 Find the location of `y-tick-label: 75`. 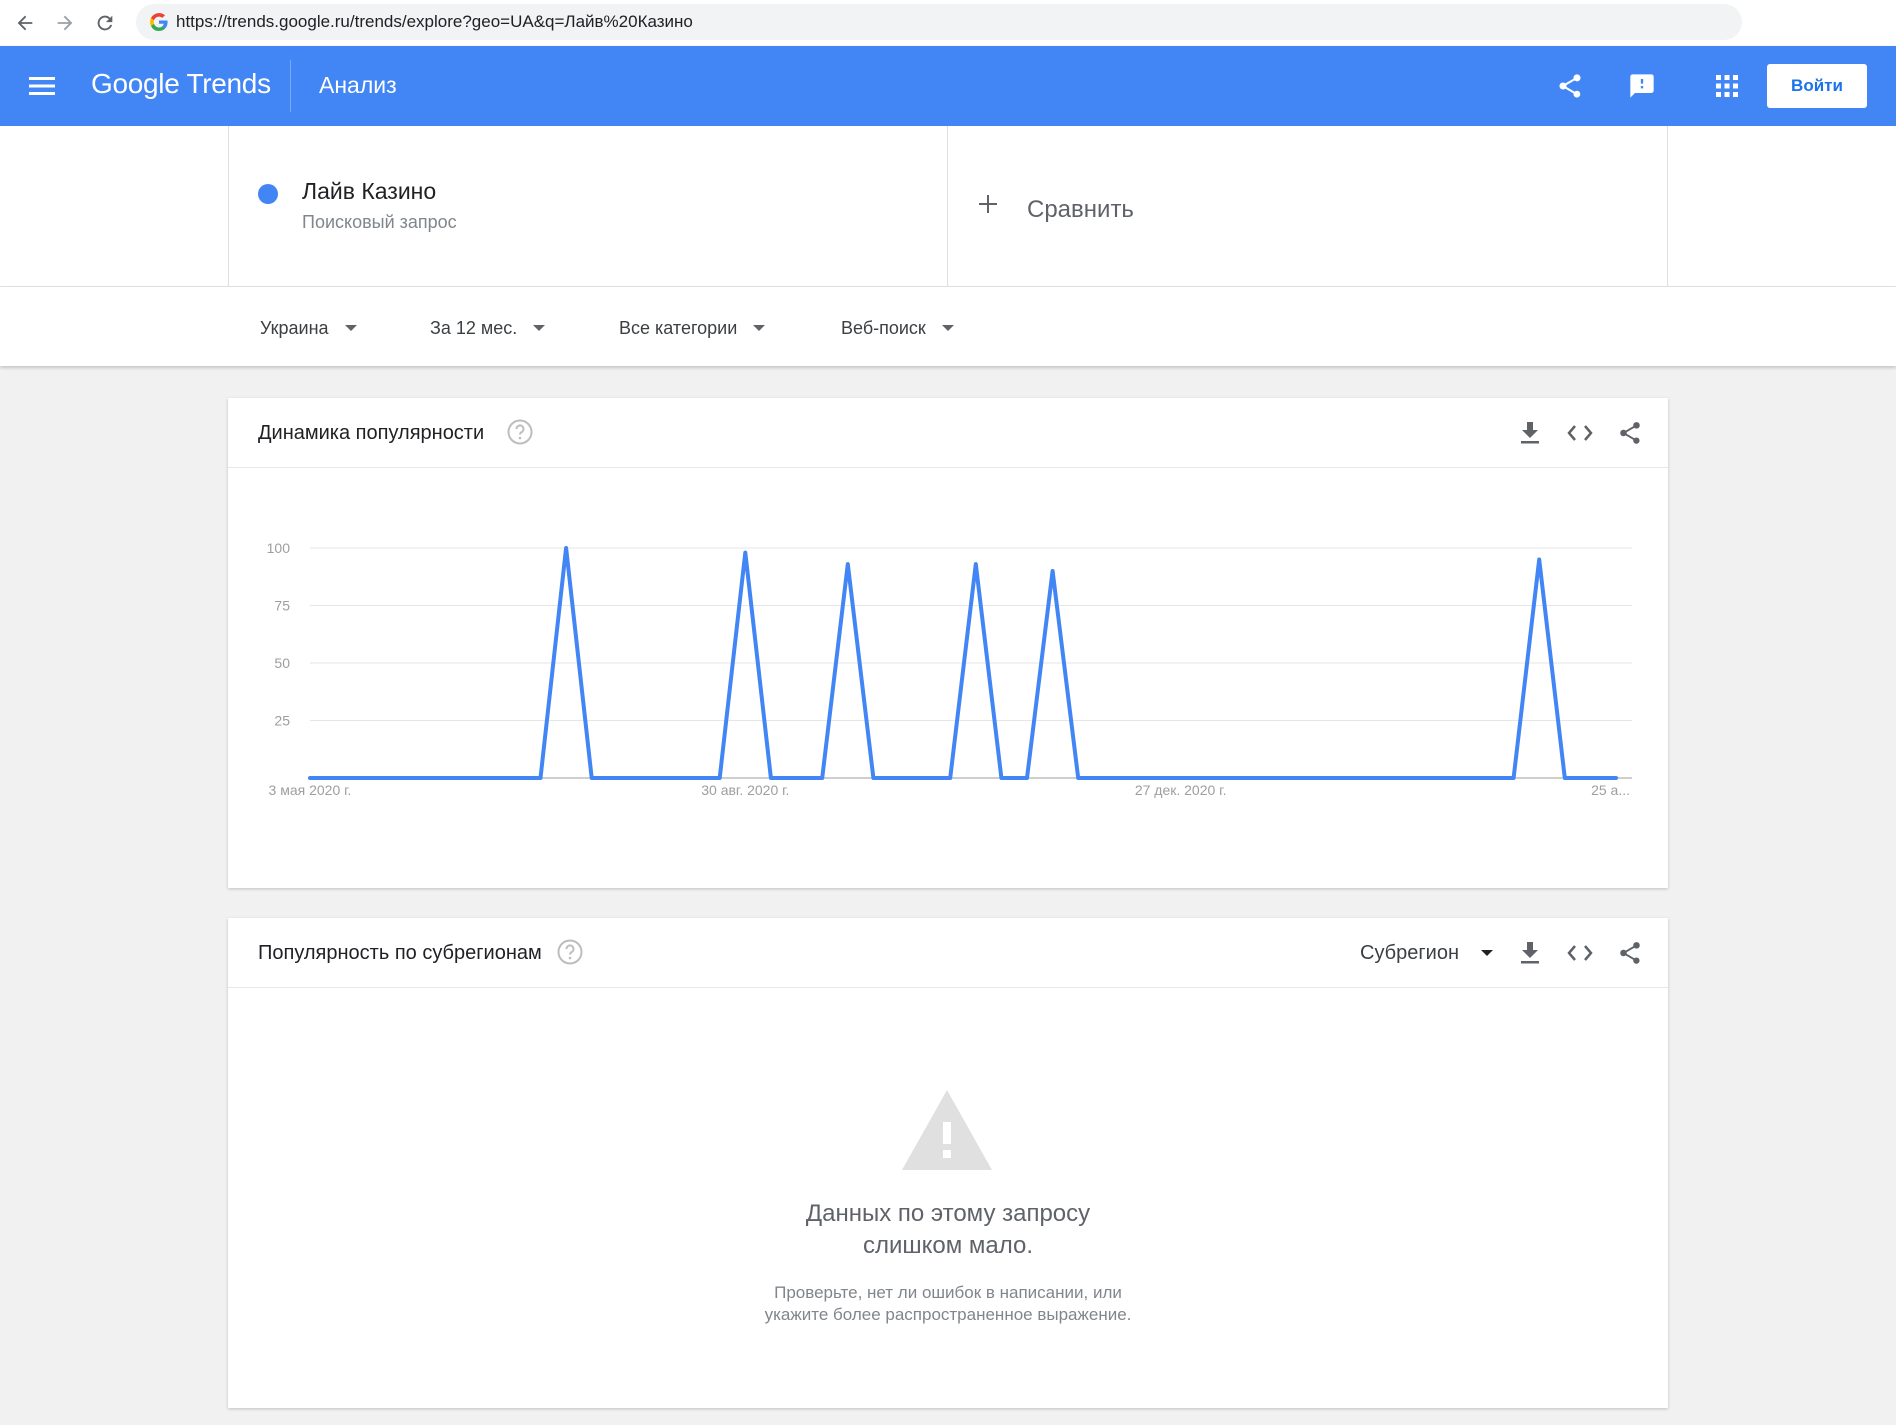

y-tick-label: 75 is located at coordinates (282, 606).